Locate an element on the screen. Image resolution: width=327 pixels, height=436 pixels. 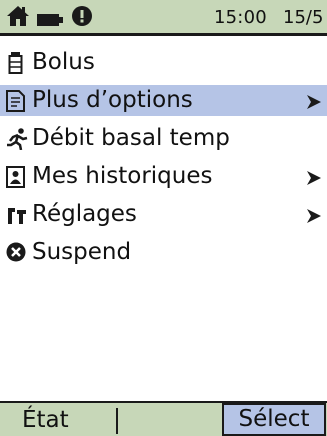
menu-item-plus-options: Plus d’options is located at coordinates (163, 100).